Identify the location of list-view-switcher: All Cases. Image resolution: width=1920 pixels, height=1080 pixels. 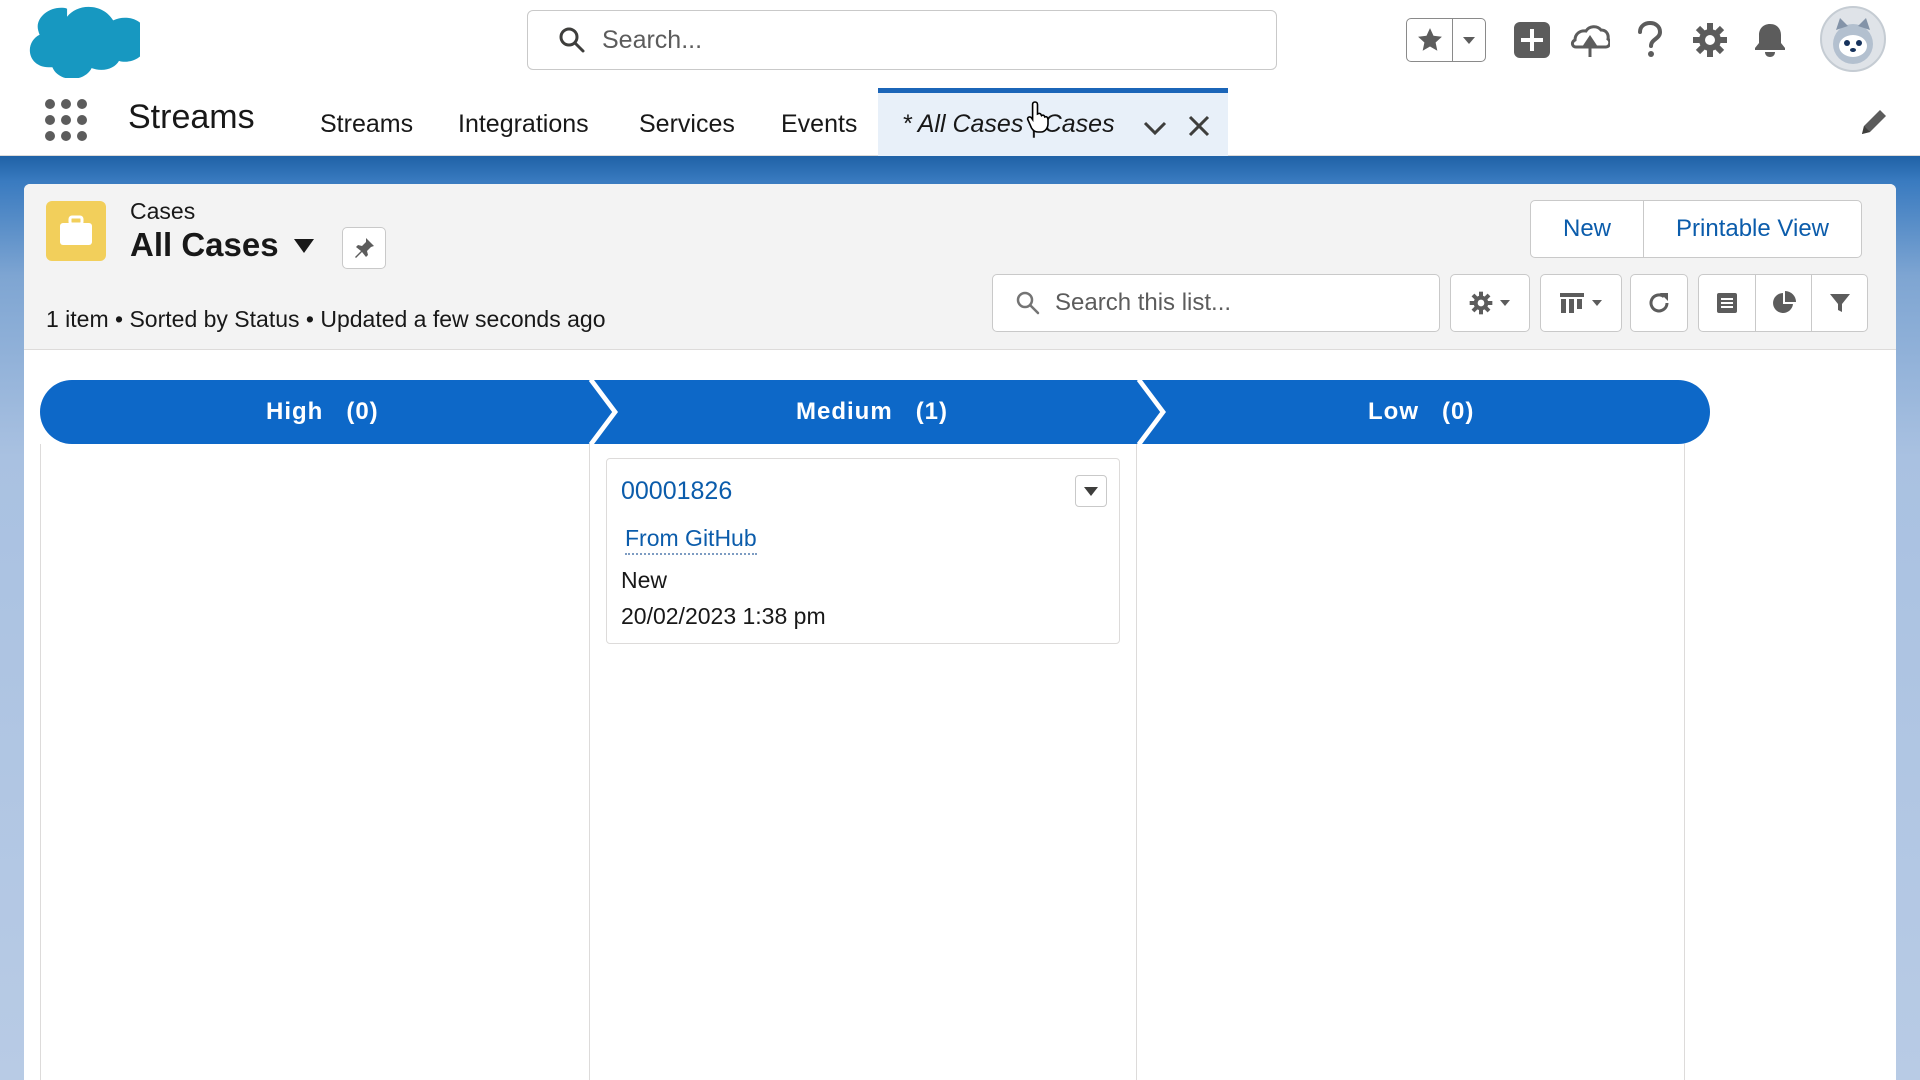
(222, 245).